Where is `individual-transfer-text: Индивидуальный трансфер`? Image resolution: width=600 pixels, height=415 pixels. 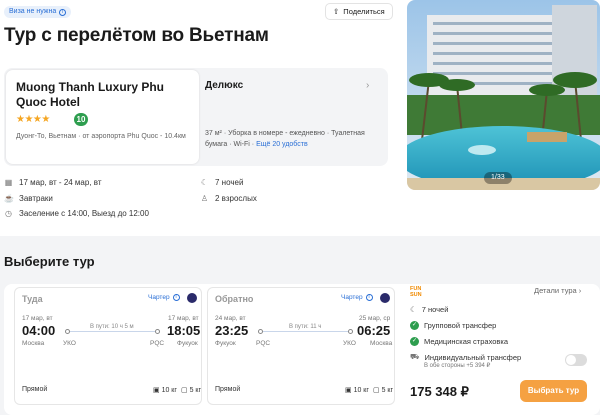 individual-transfer-text: Индивидуальный трансфер is located at coordinates (473, 357).